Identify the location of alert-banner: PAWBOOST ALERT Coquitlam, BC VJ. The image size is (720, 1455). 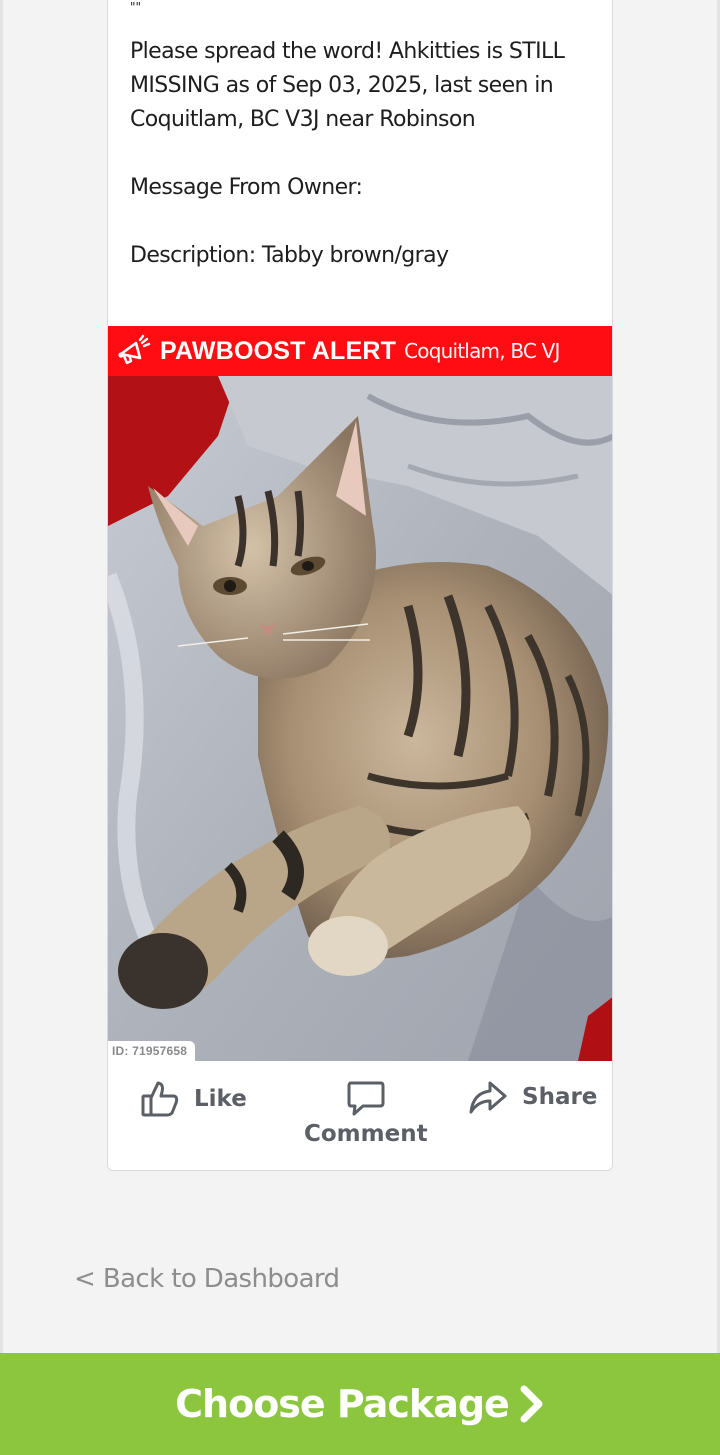
(360, 351).